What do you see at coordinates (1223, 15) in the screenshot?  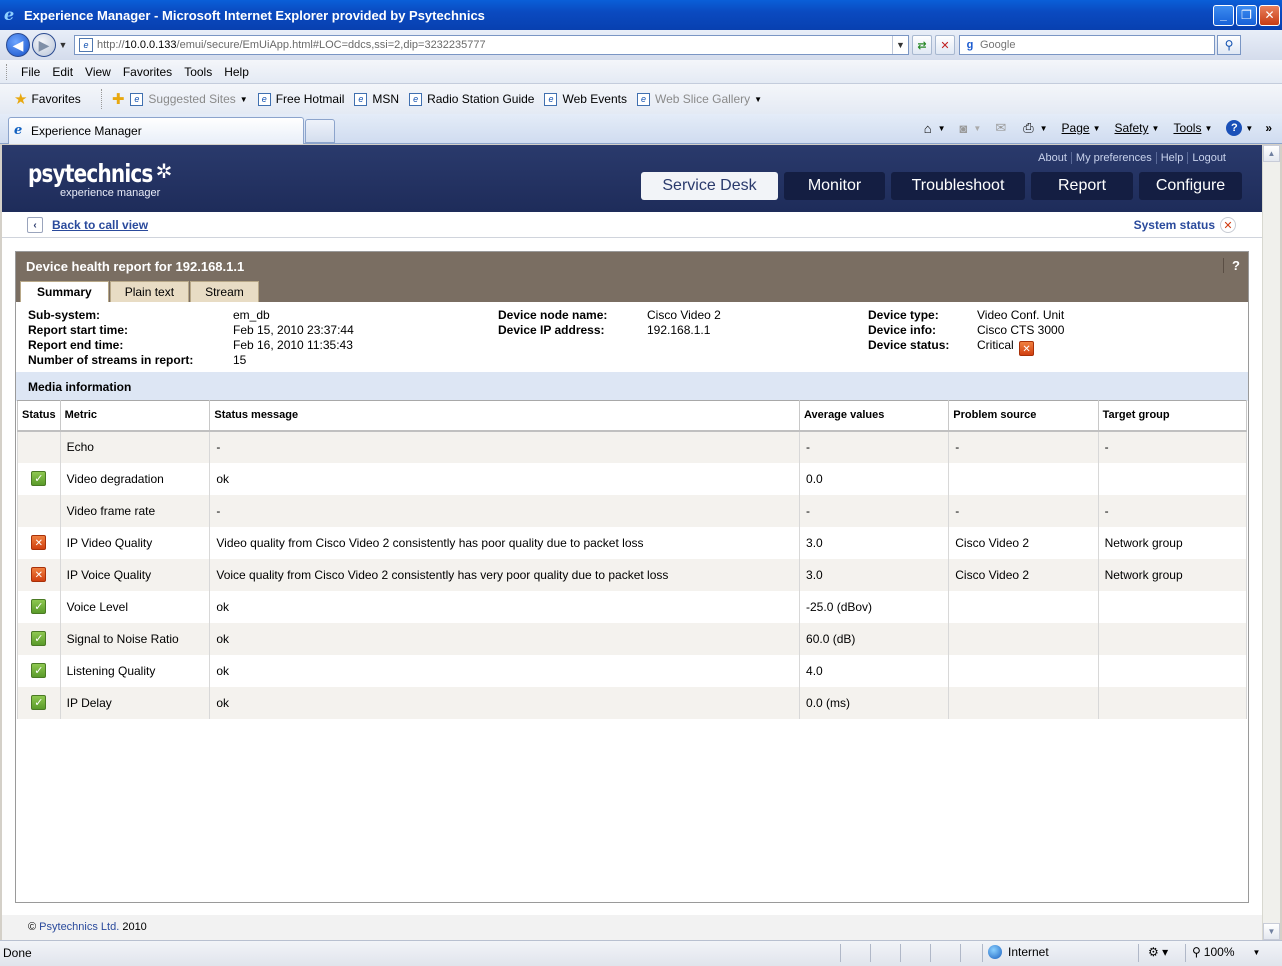 I see `minimize-button: _` at bounding box center [1223, 15].